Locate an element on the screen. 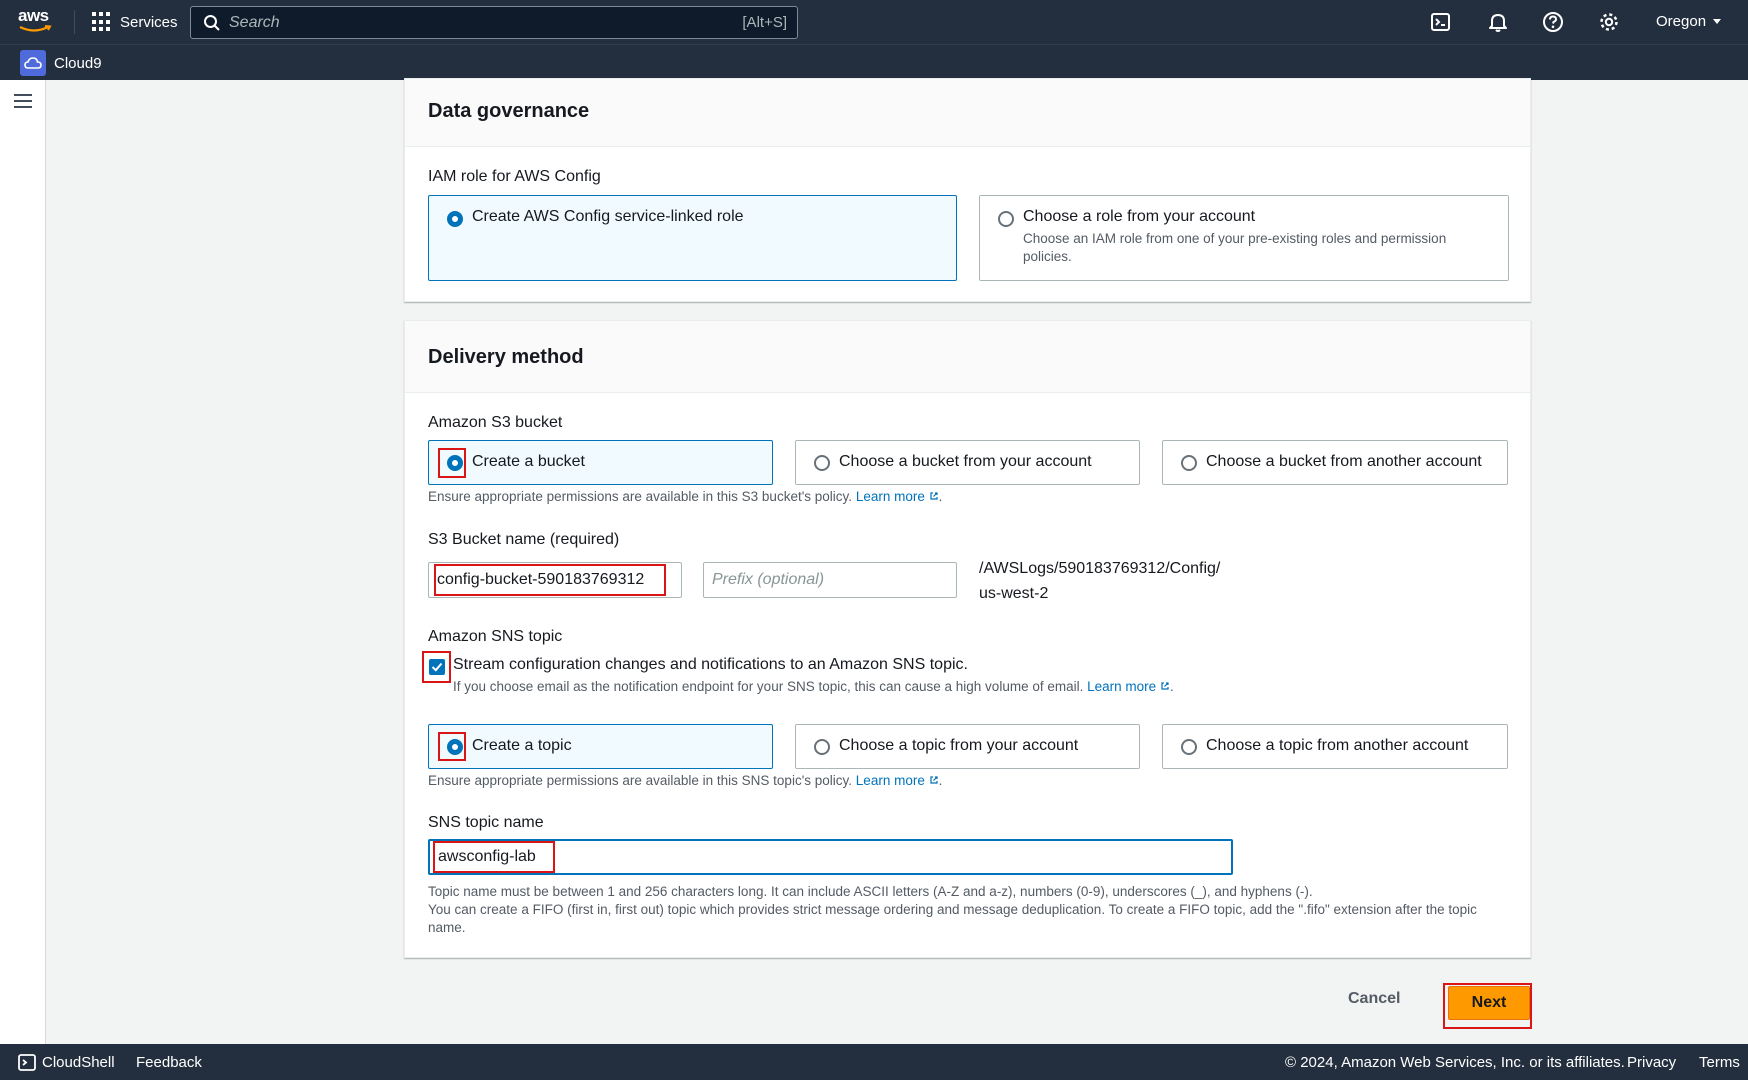 This screenshot has height=1080, width=1748. search-icon is located at coordinates (212, 23).